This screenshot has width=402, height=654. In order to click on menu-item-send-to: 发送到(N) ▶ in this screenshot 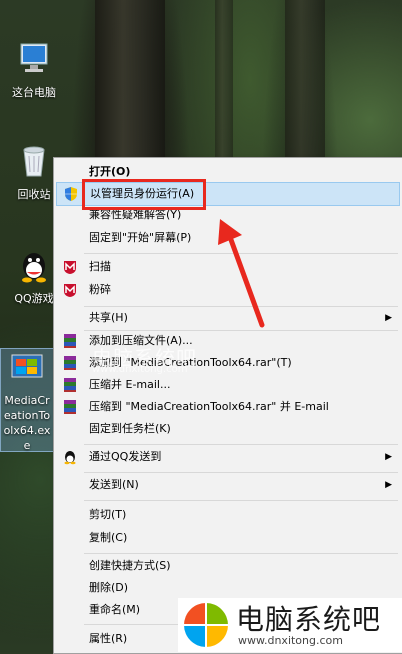, I will do `click(228, 485)`.